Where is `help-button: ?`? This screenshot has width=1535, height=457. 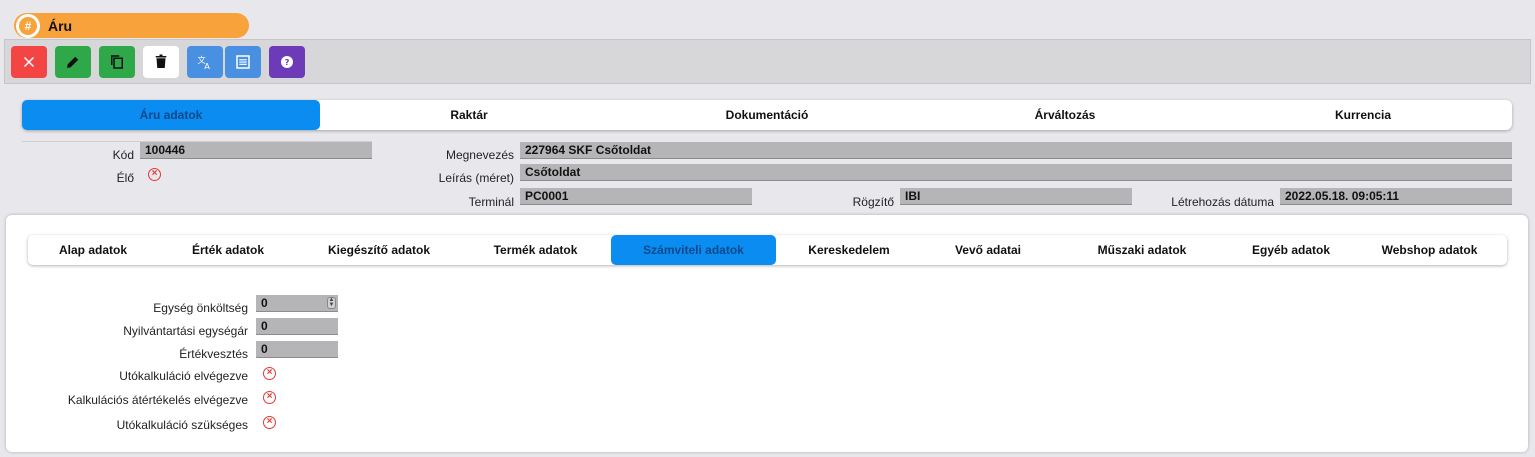 help-button: ? is located at coordinates (287, 61).